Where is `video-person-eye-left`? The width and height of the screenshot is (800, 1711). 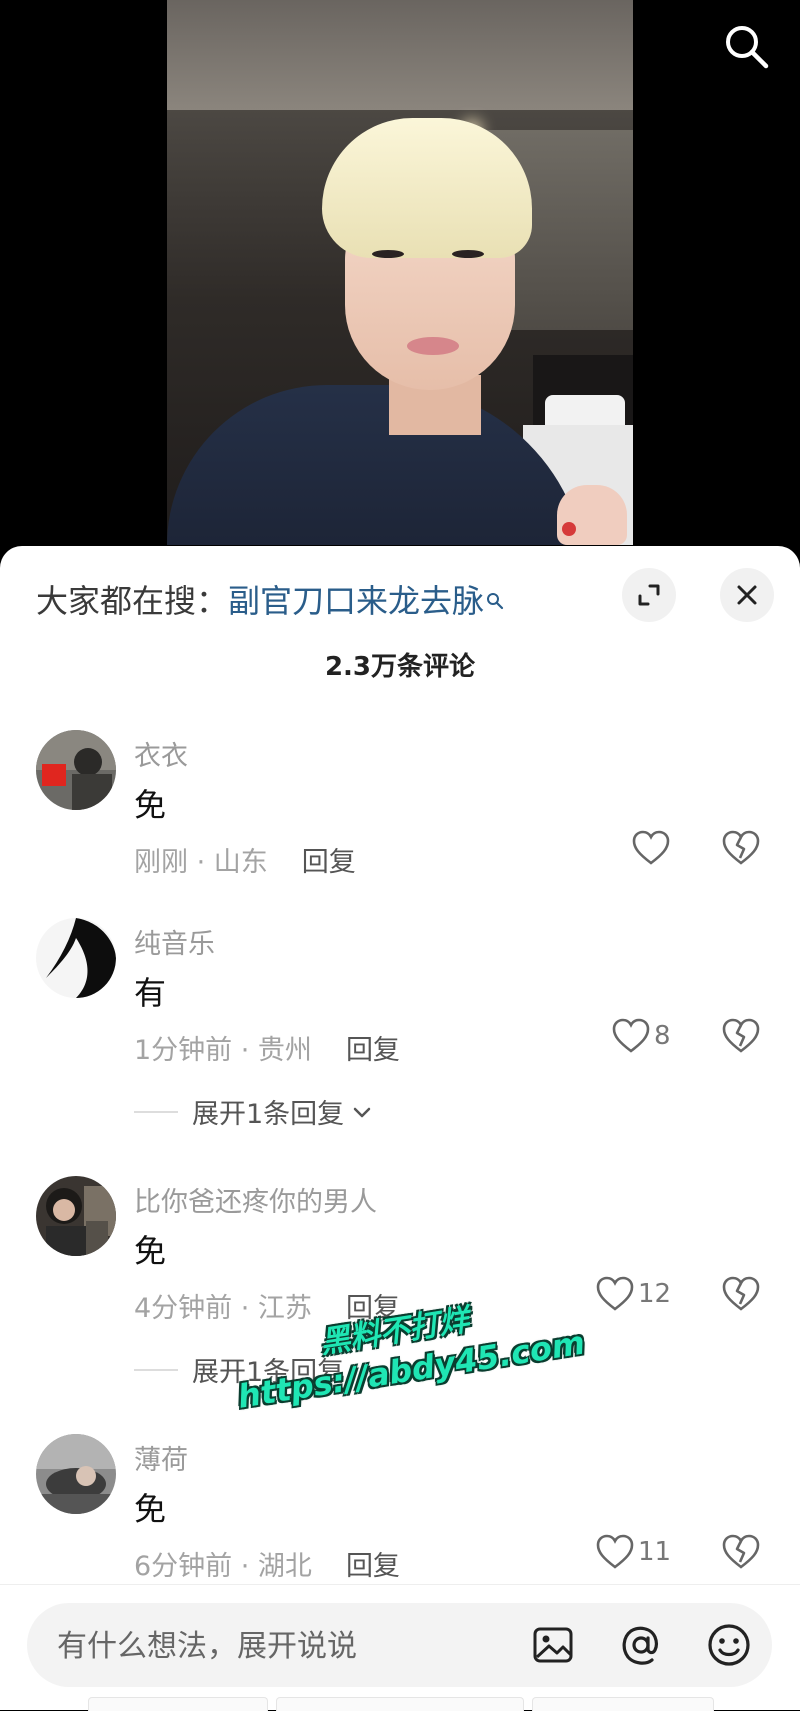
video-person-eye-left is located at coordinates (388, 254).